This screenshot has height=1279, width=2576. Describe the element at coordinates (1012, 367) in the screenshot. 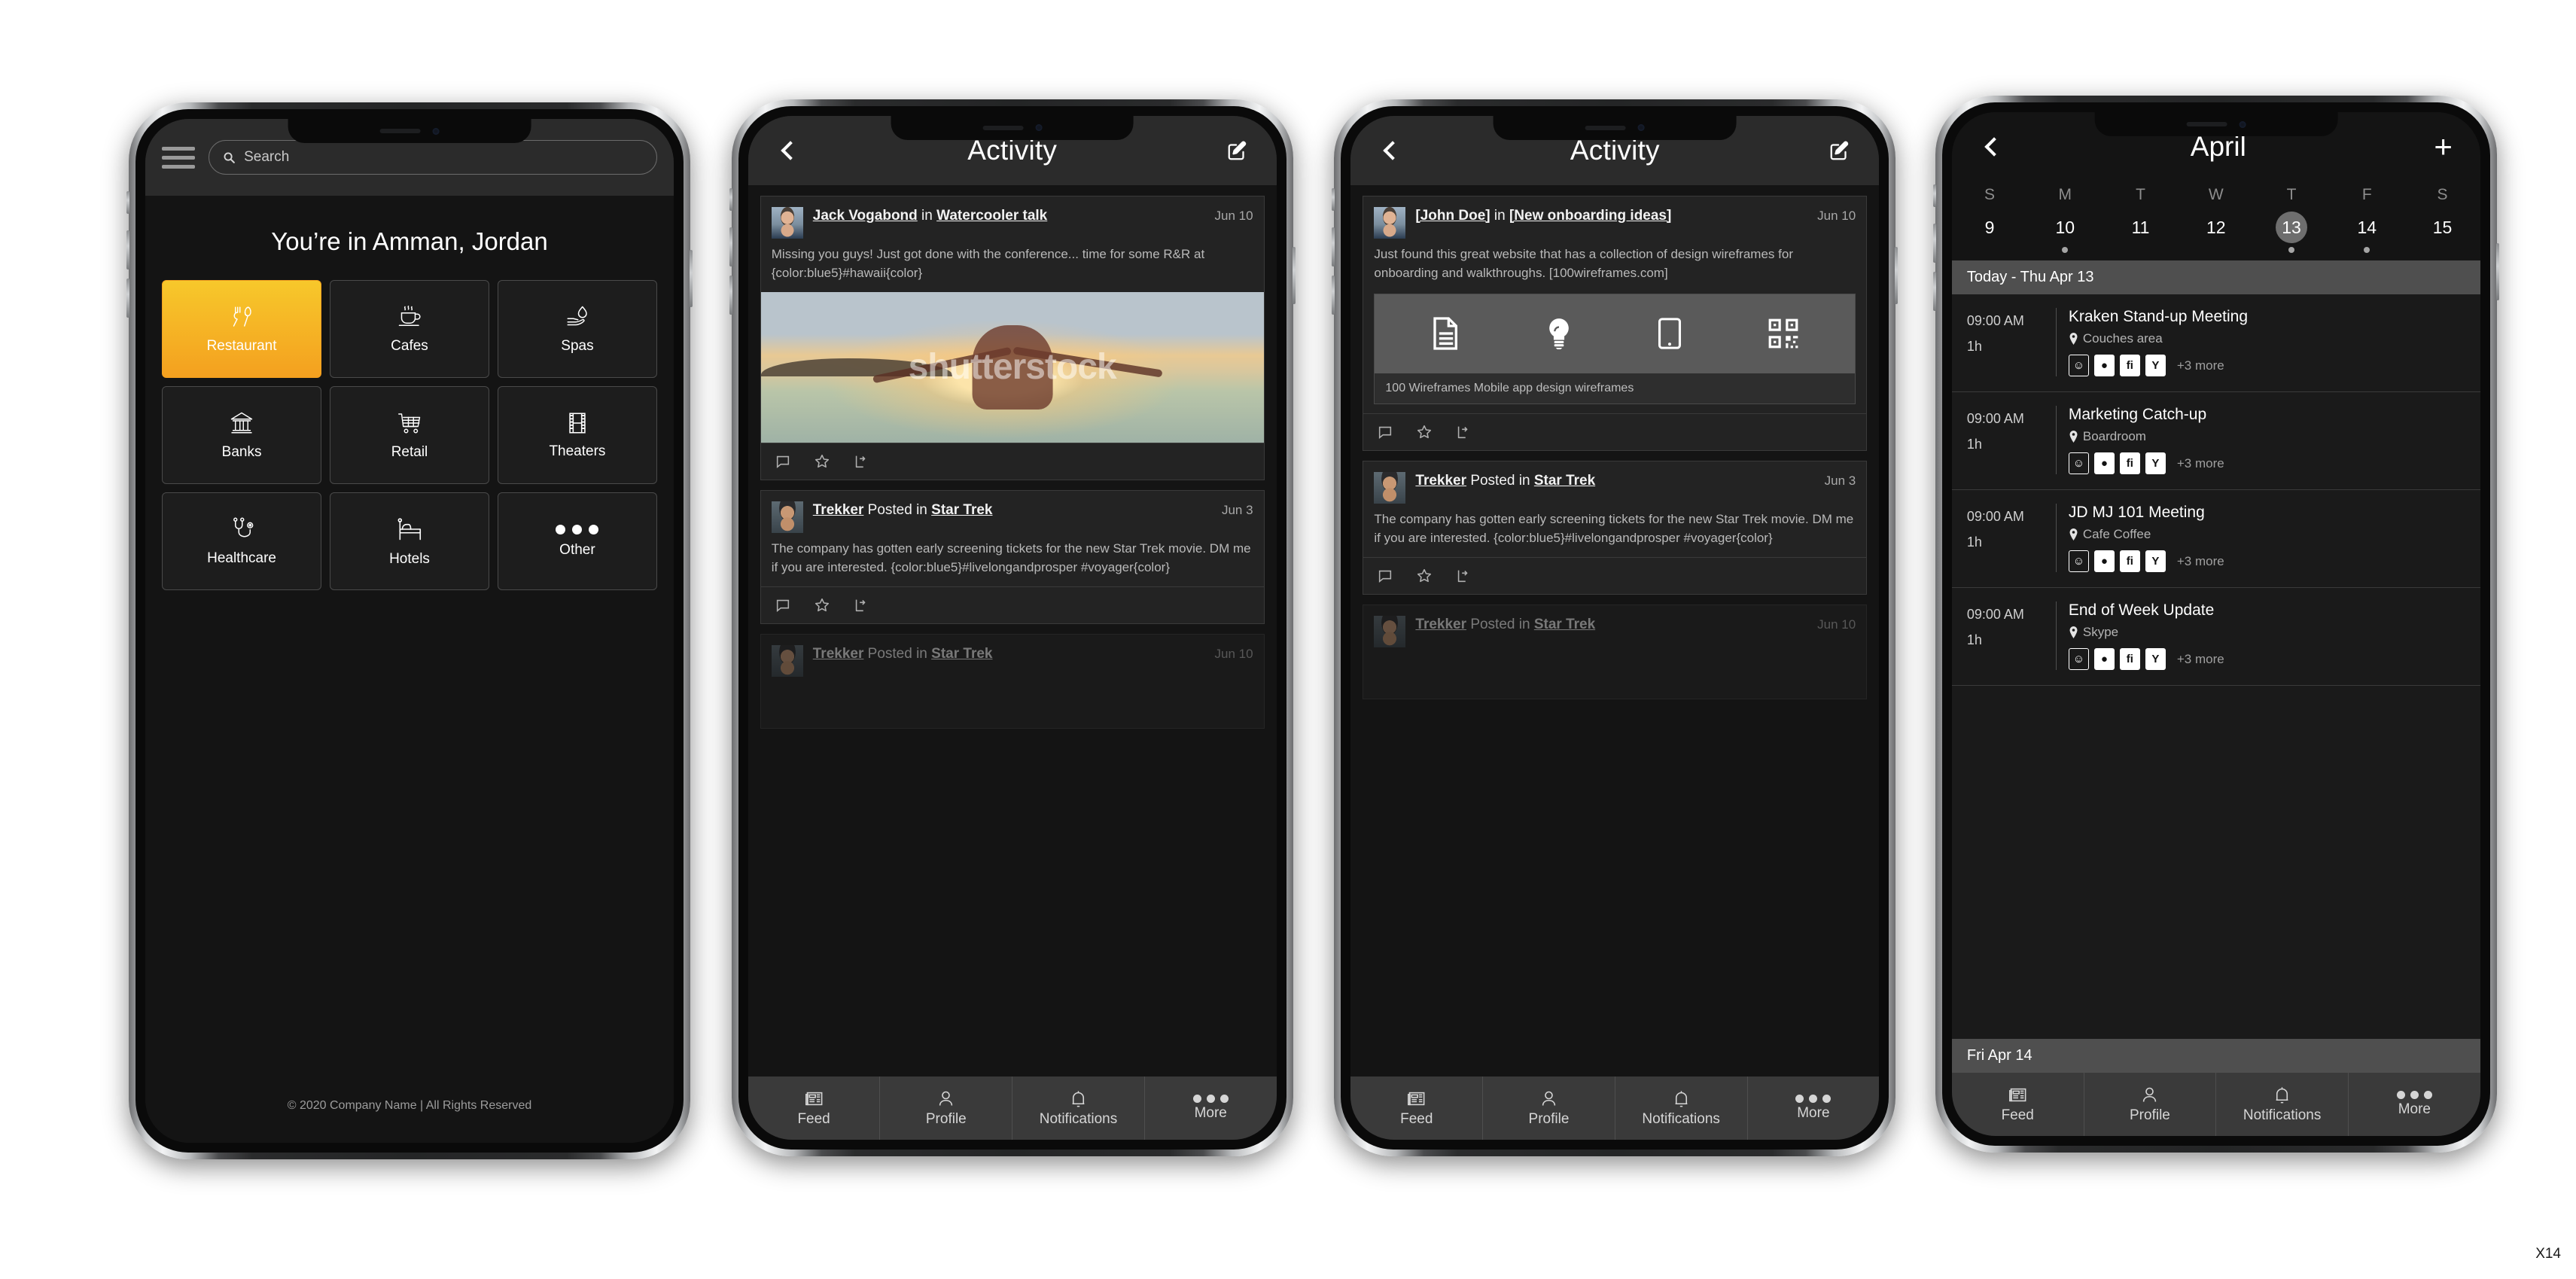

I see `post-image: shutterstock` at that location.